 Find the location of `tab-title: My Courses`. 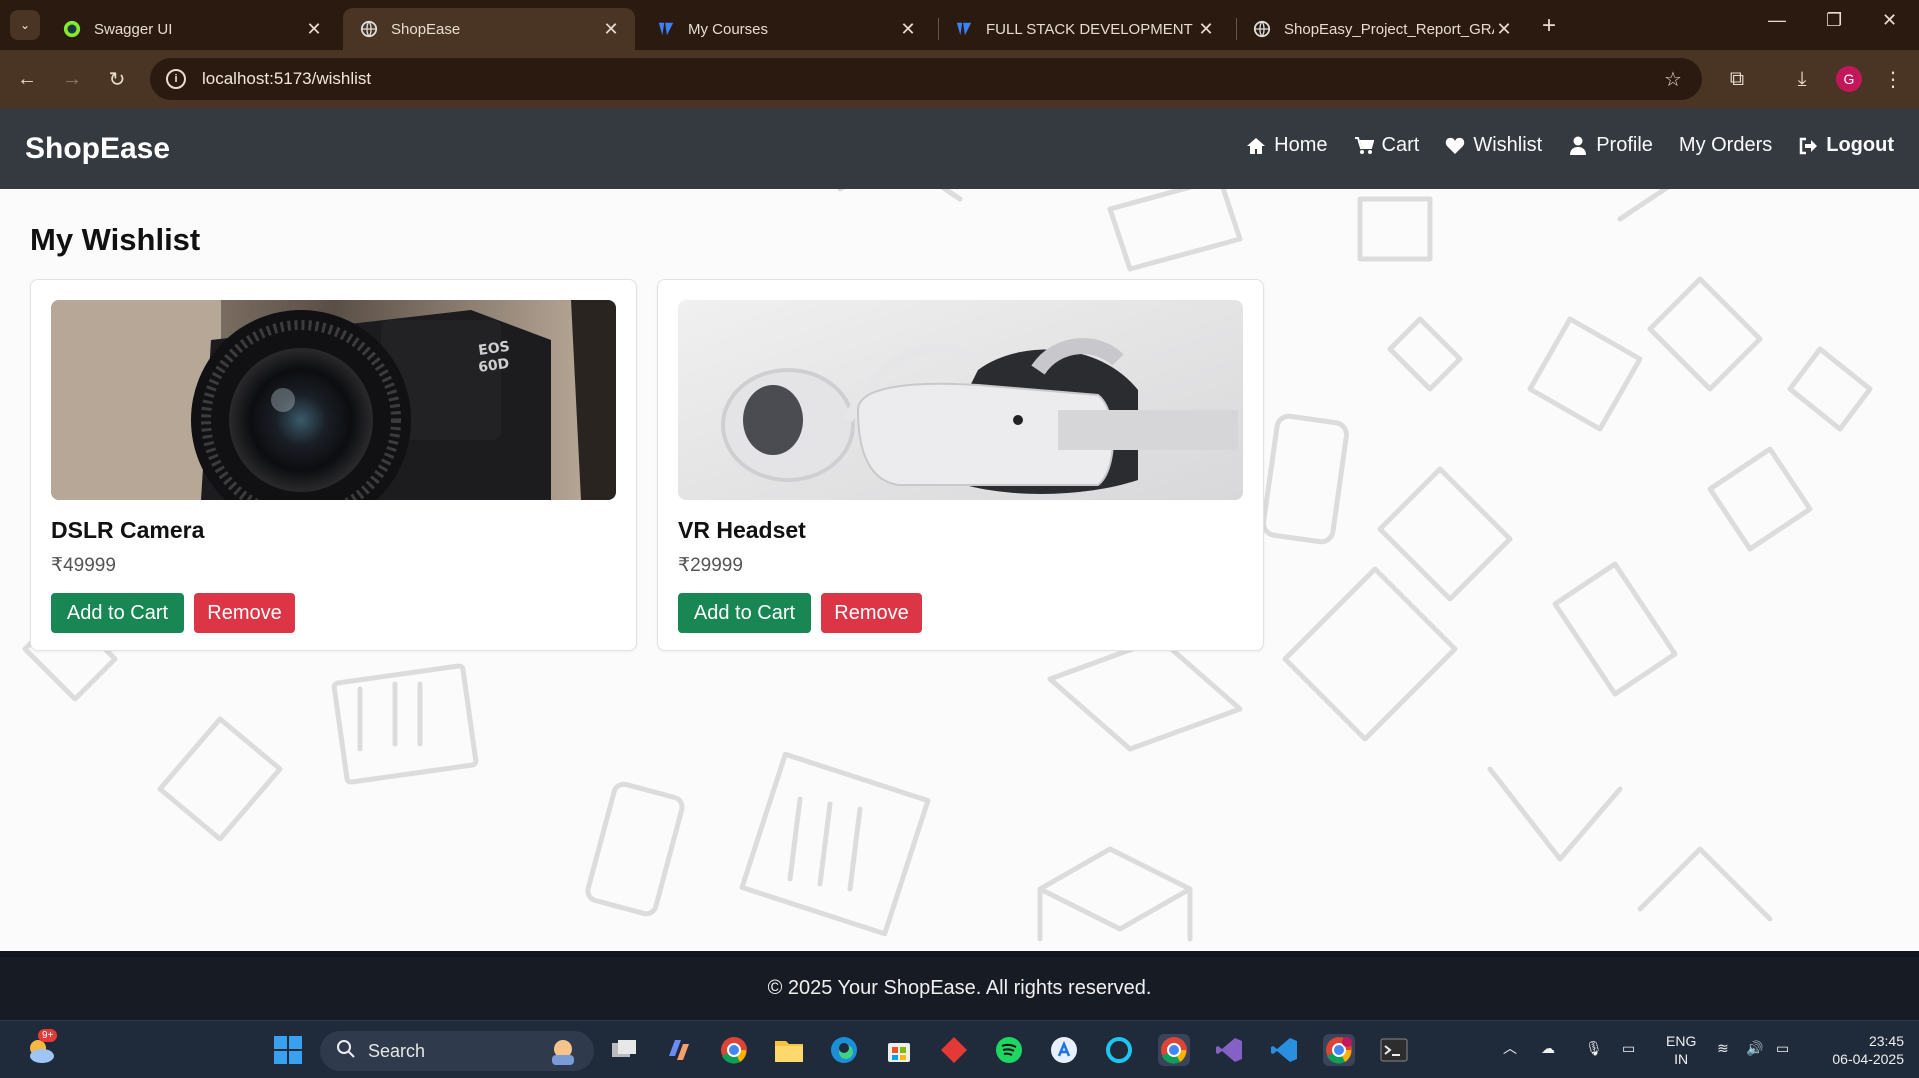

tab-title: My Courses is located at coordinates (728, 29).